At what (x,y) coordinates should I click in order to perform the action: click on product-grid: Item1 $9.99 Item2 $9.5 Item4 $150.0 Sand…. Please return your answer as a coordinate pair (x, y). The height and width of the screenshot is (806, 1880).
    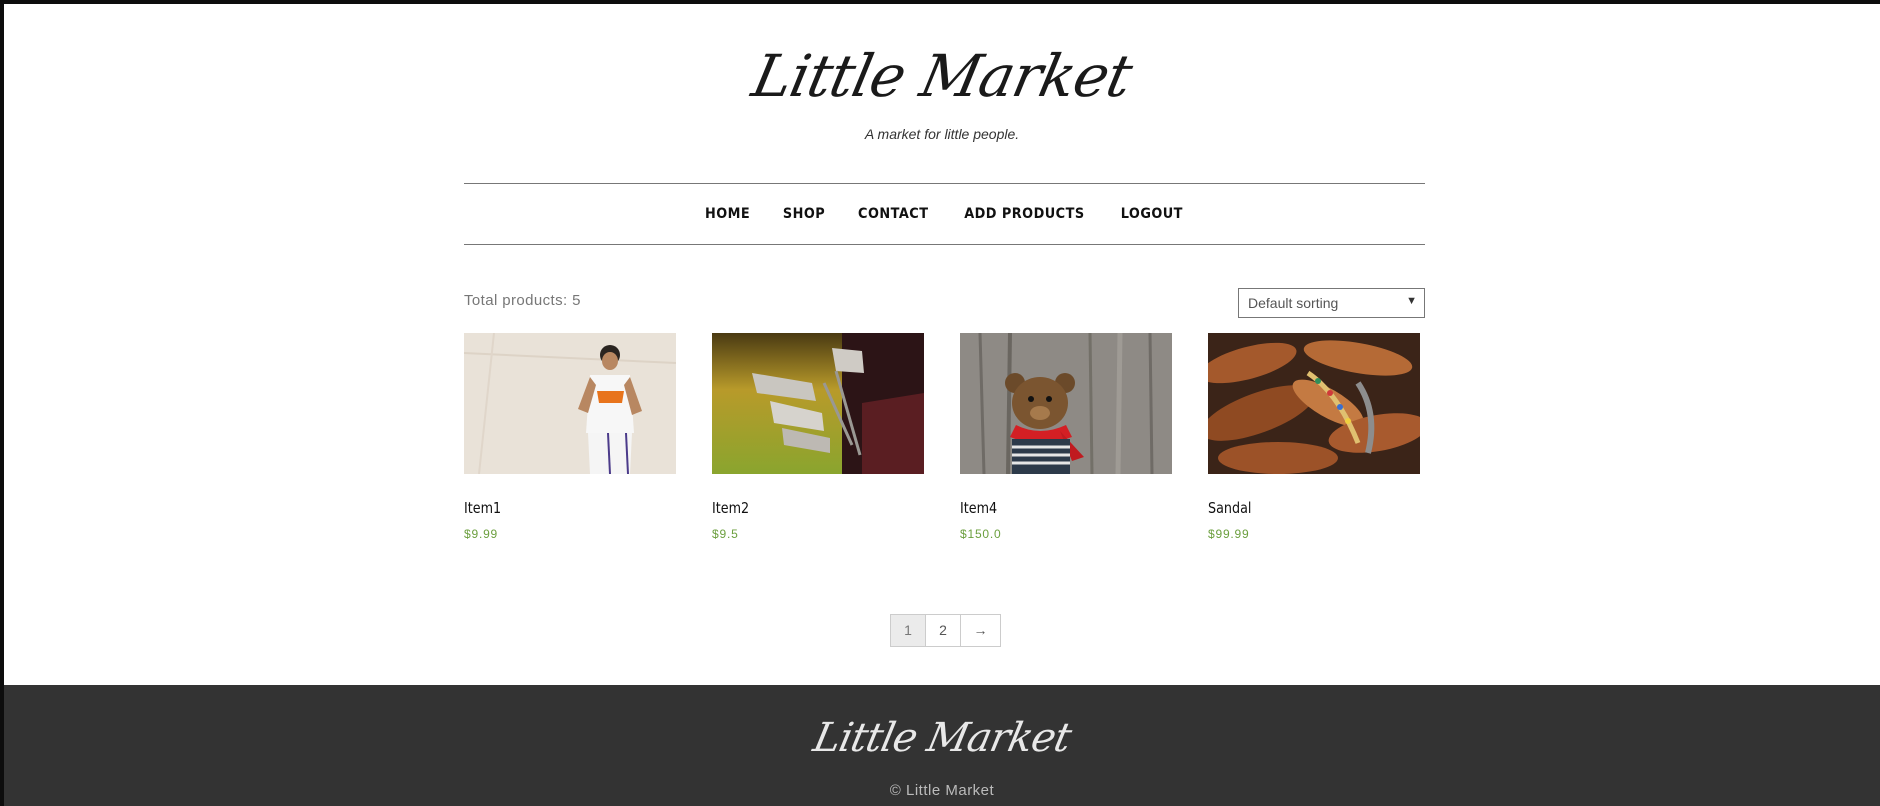
    Looking at the image, I should click on (944, 448).